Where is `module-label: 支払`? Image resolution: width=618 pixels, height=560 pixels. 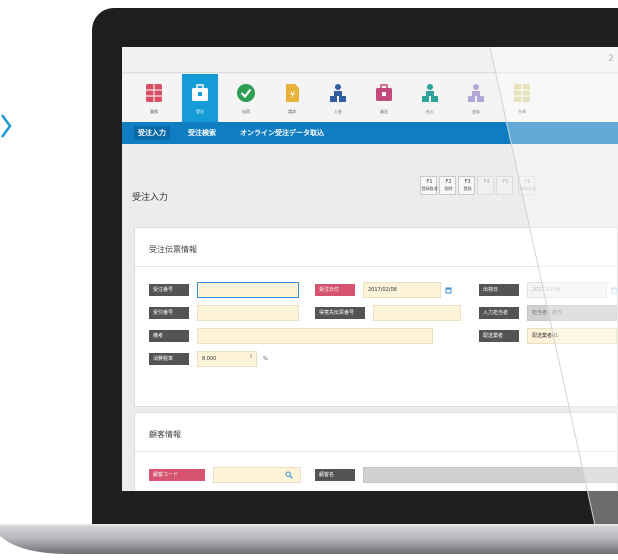 module-label: 支払 is located at coordinates (476, 111).